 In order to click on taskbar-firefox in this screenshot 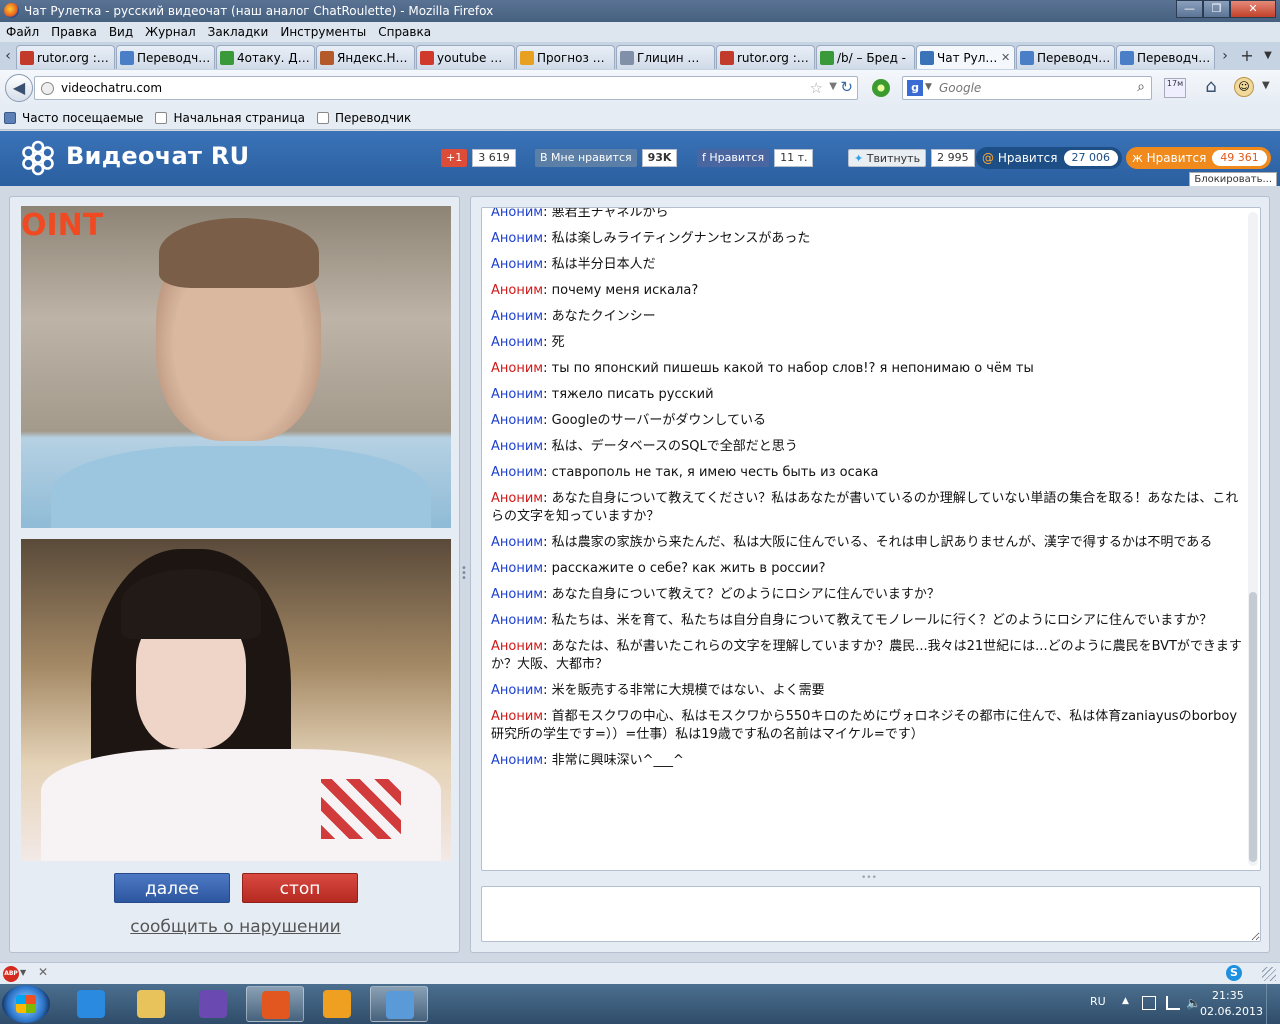, I will do `click(275, 1004)`.